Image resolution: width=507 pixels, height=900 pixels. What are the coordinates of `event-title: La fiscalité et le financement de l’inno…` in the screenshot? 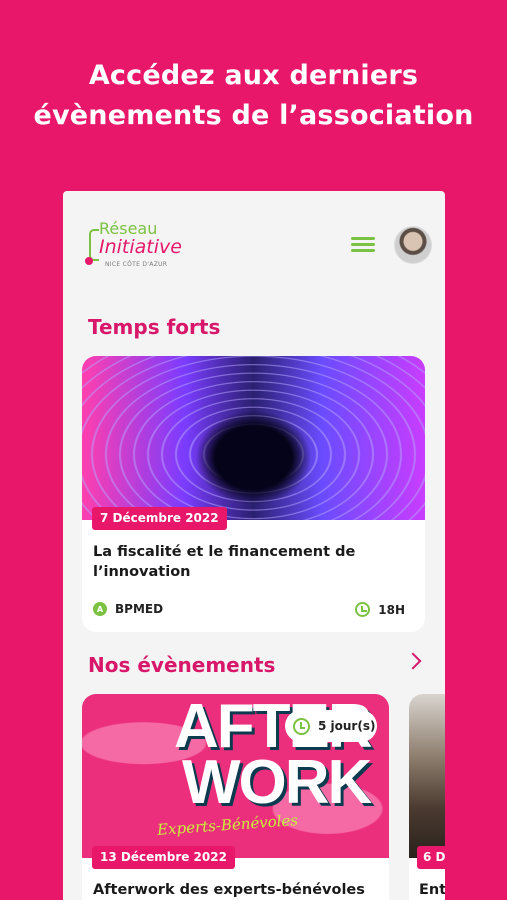 It's located at (224, 562).